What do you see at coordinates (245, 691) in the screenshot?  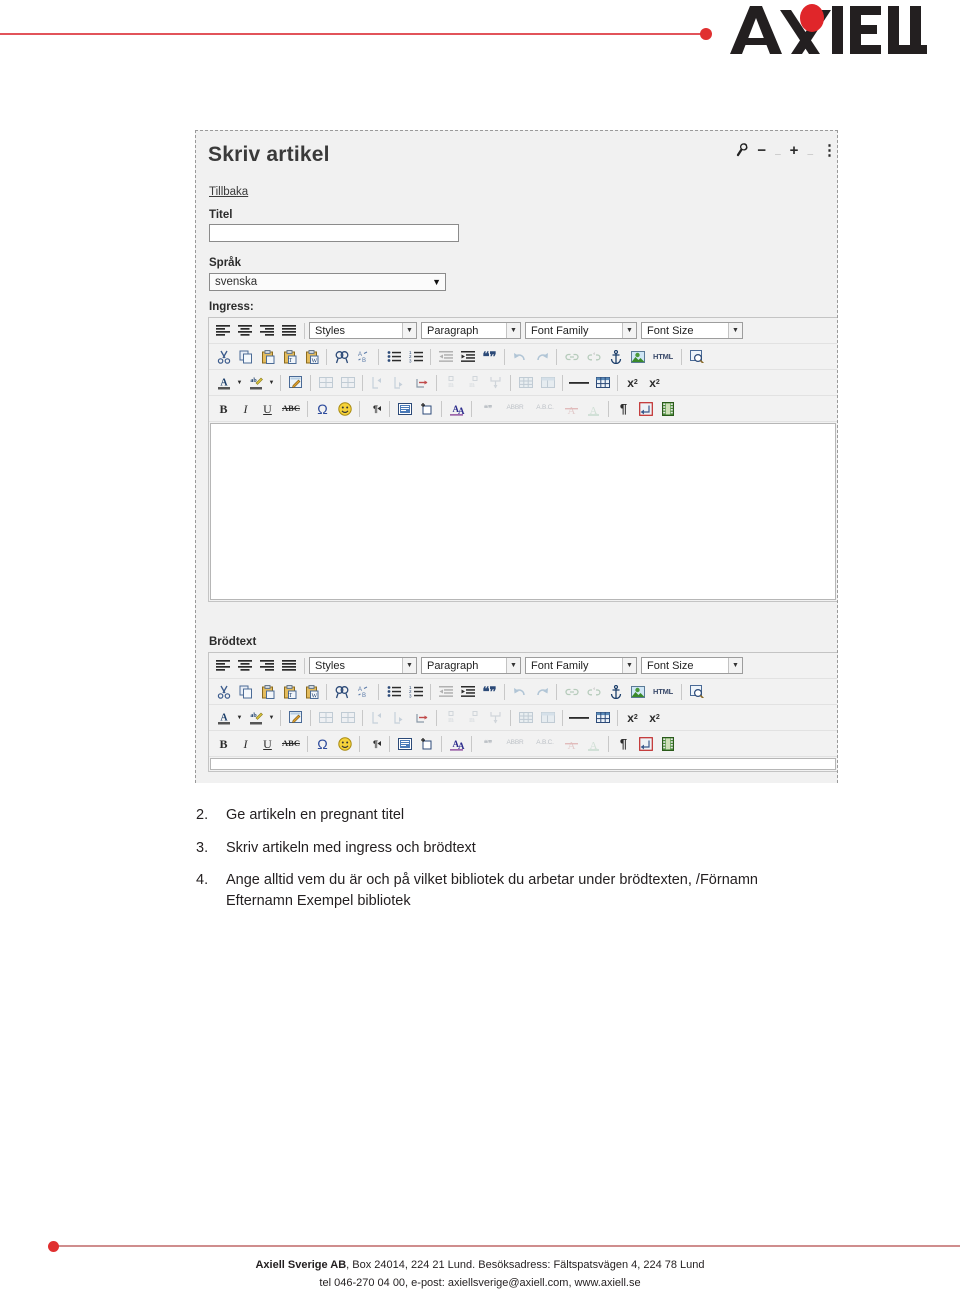 I see `copy-icon` at bounding box center [245, 691].